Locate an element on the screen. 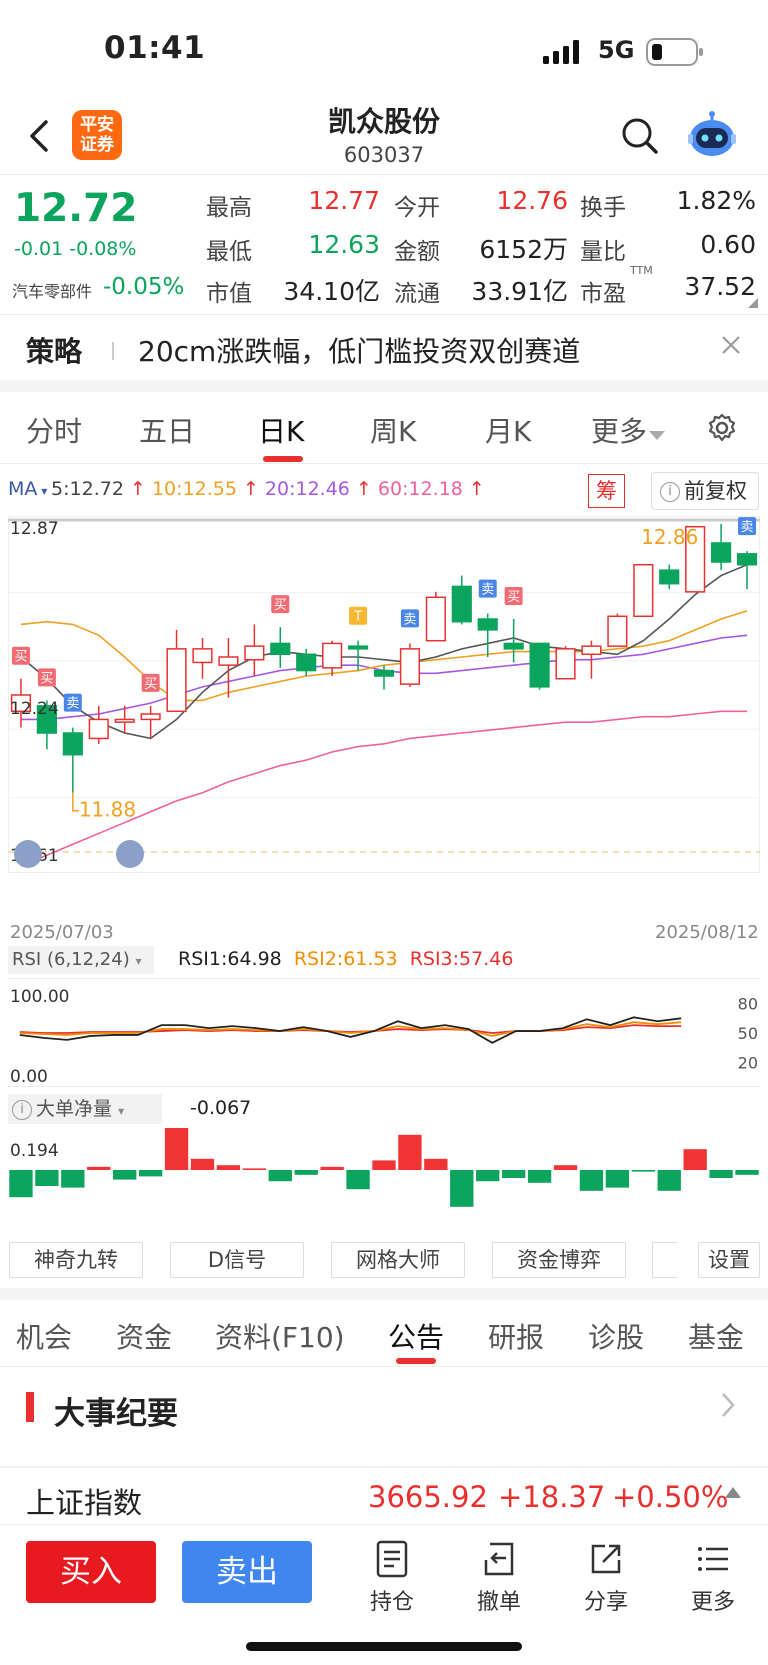 This screenshot has width=768, height=1665. cancel-order-label: 撤单 is located at coordinates (498, 1602).